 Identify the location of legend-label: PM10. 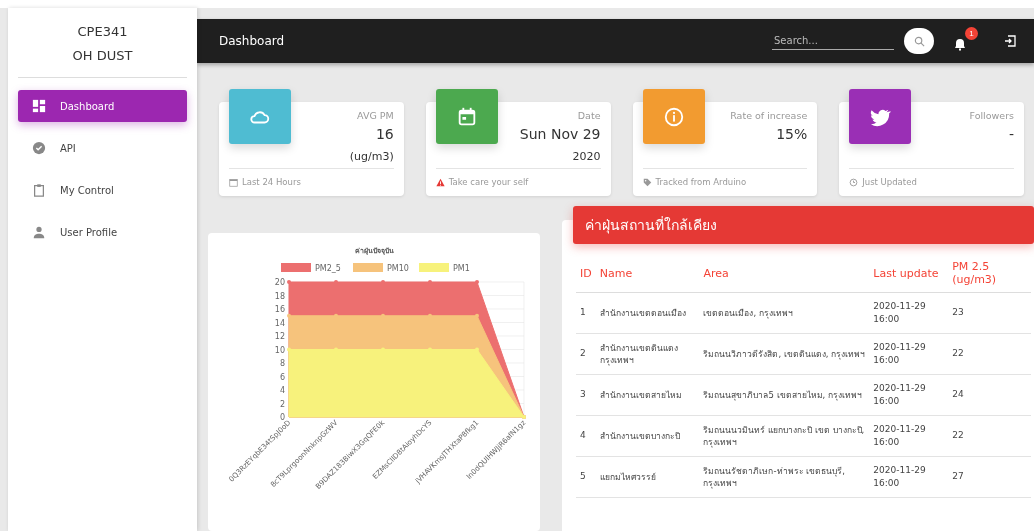
(398, 268).